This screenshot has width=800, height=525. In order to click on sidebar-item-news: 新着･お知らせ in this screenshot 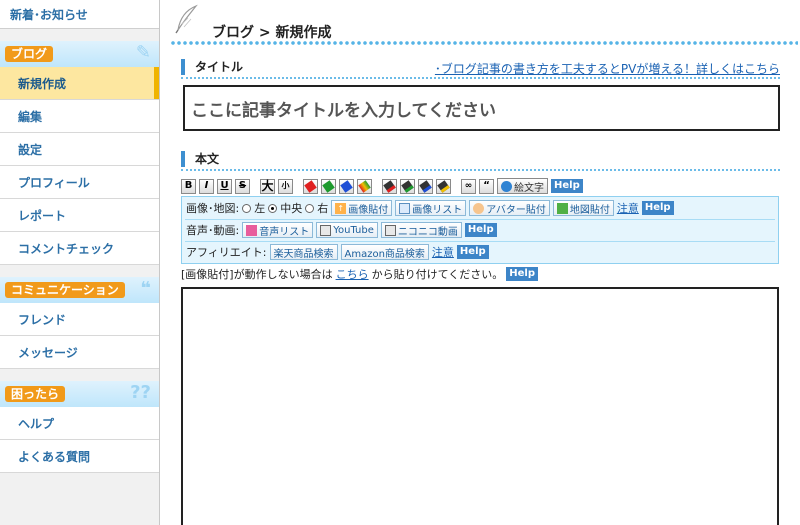, I will do `click(79, 14)`.